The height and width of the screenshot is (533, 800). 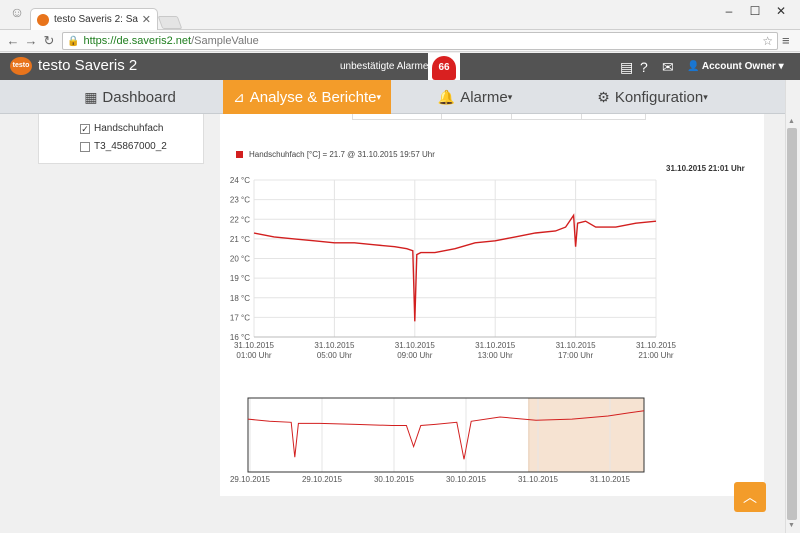 What do you see at coordinates (85, 146) in the screenshot?
I see `checkbox-unchecked` at bounding box center [85, 146].